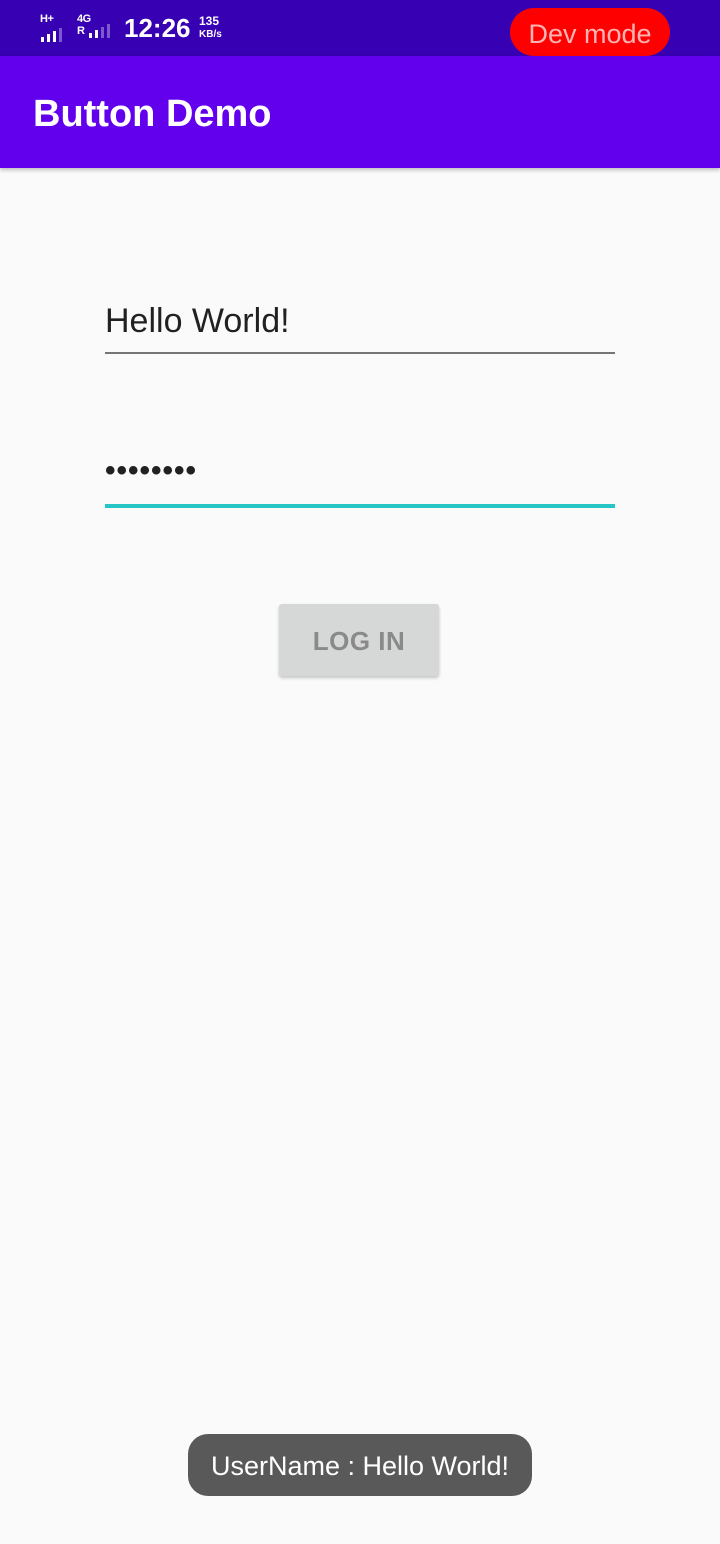 The width and height of the screenshot is (720, 1544). Describe the element at coordinates (81, 31) in the screenshot. I see `roaming-label: R` at that location.